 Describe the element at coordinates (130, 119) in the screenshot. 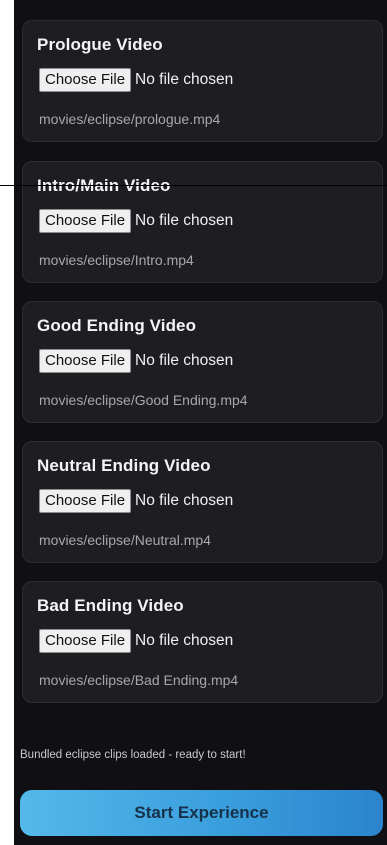

I see `default-file-path: movies/eclipse/prologue.mp4` at that location.